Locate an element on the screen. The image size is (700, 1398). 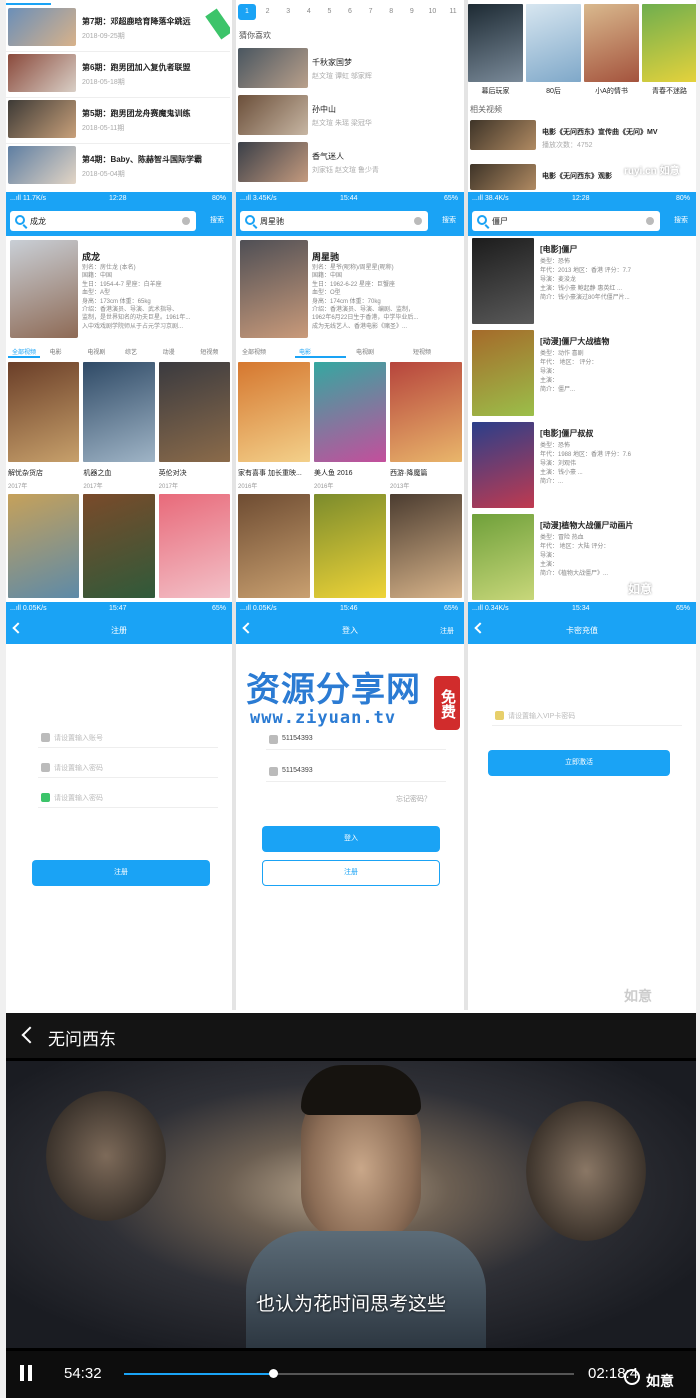
video-title: 无问西东 is located at coordinates (82, 1039).